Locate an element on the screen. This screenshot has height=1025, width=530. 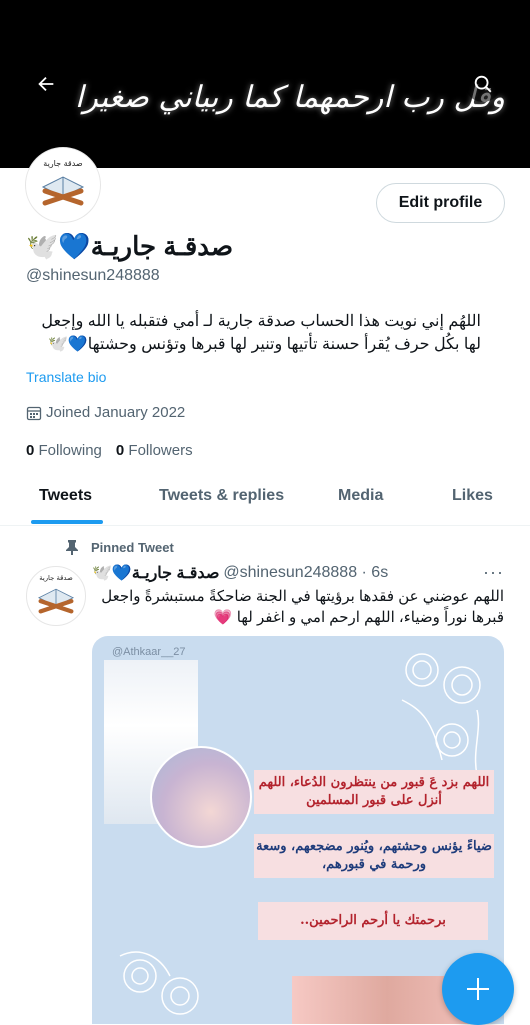
pinned-text: Pinned Tweet is located at coordinates (132, 547).